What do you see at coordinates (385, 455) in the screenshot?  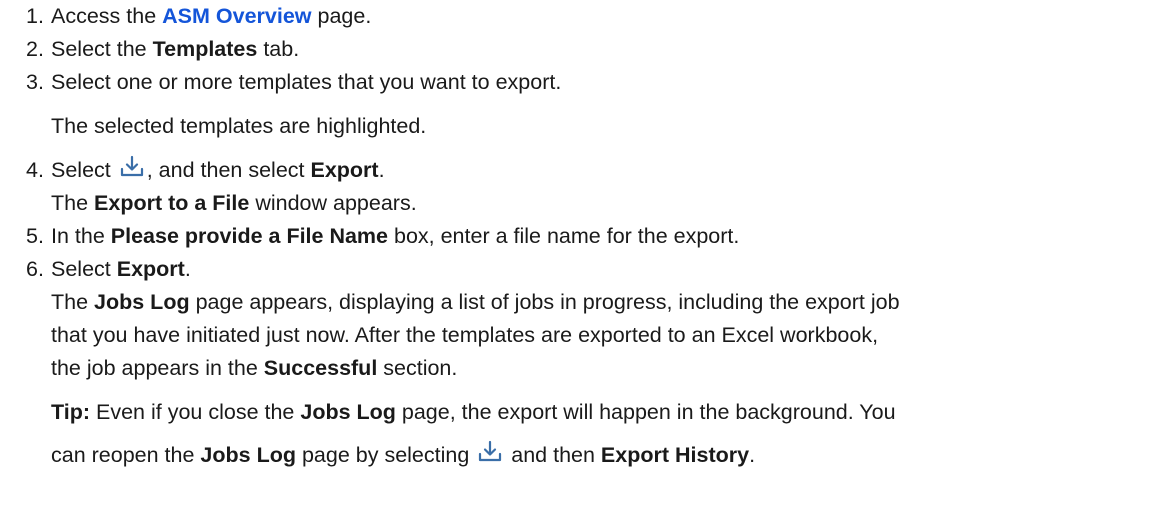 I see `tip-text: page by selecting` at bounding box center [385, 455].